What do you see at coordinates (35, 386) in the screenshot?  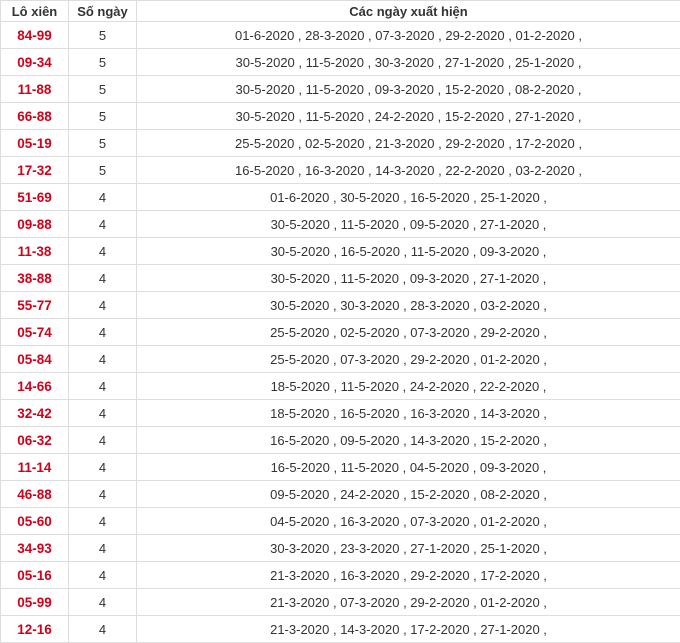 I see `pair-cell: 14-66` at bounding box center [35, 386].